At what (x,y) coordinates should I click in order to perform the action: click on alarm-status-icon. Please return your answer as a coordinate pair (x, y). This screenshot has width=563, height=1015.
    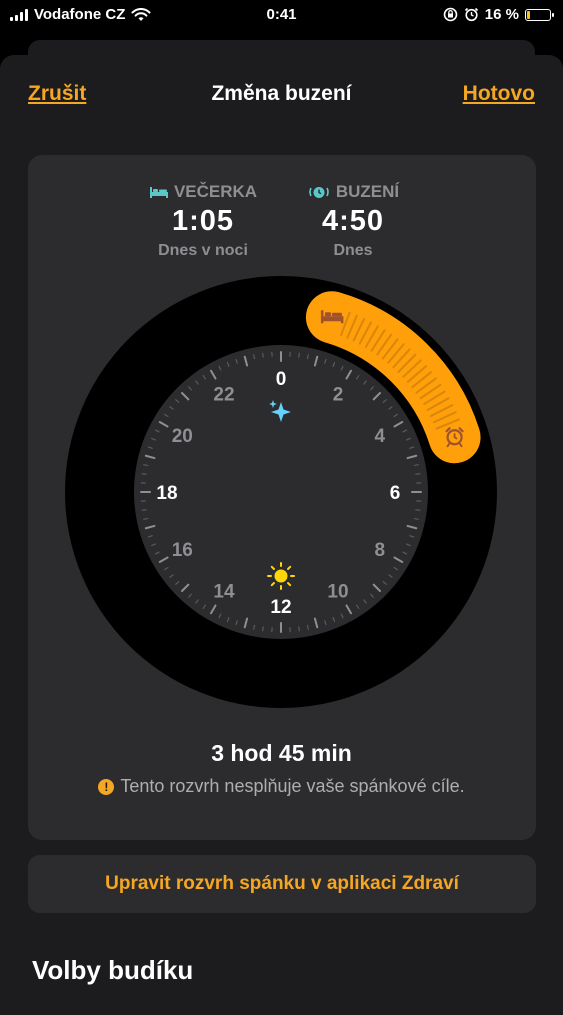
    Looking at the image, I should click on (471, 14).